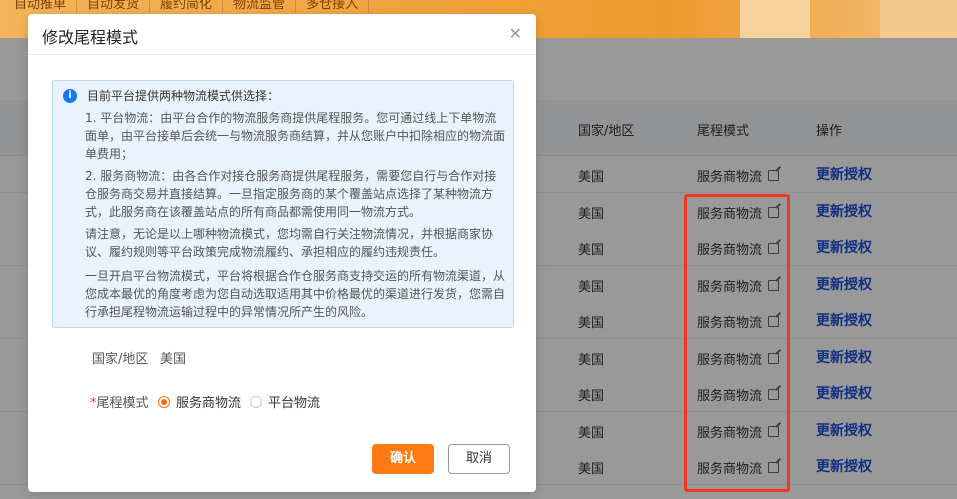 Image resolution: width=957 pixels, height=499 pixels. What do you see at coordinates (183, 96) in the screenshot?
I see `info-heading: 目前平台提供两种物流模式供选择：` at bounding box center [183, 96].